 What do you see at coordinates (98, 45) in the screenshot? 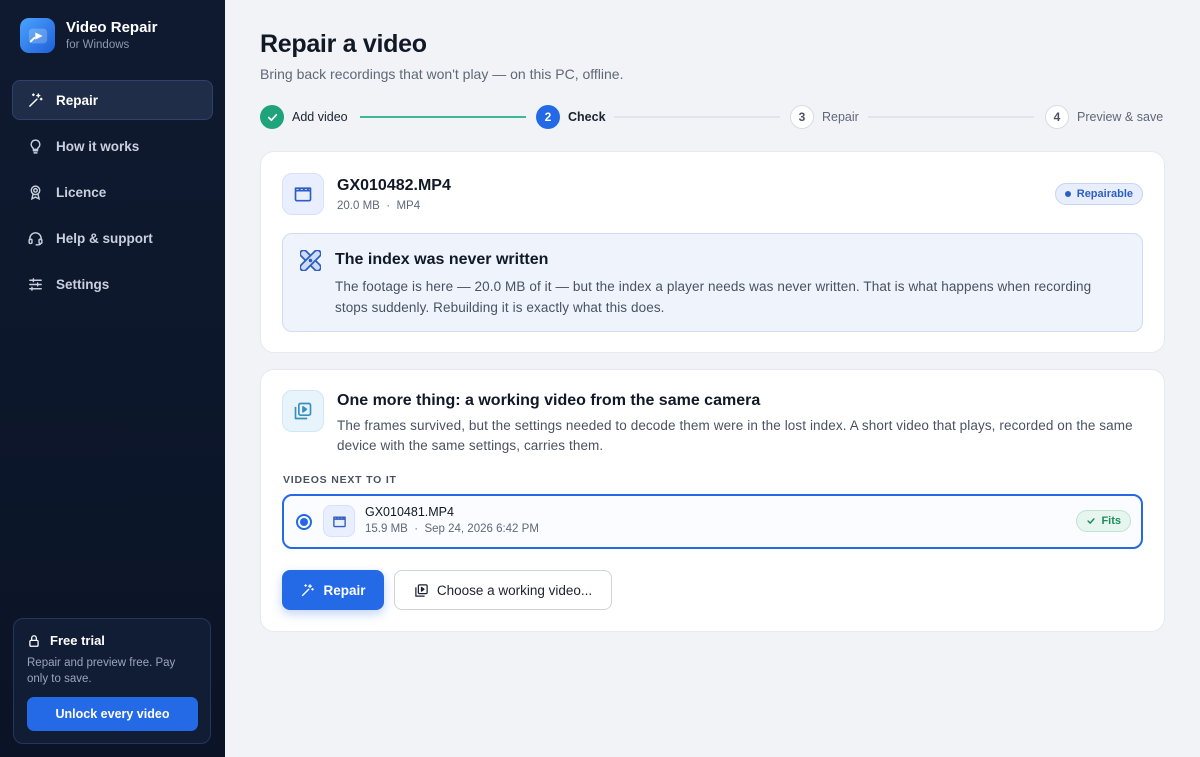
I see `app-platform: for Windows` at bounding box center [98, 45].